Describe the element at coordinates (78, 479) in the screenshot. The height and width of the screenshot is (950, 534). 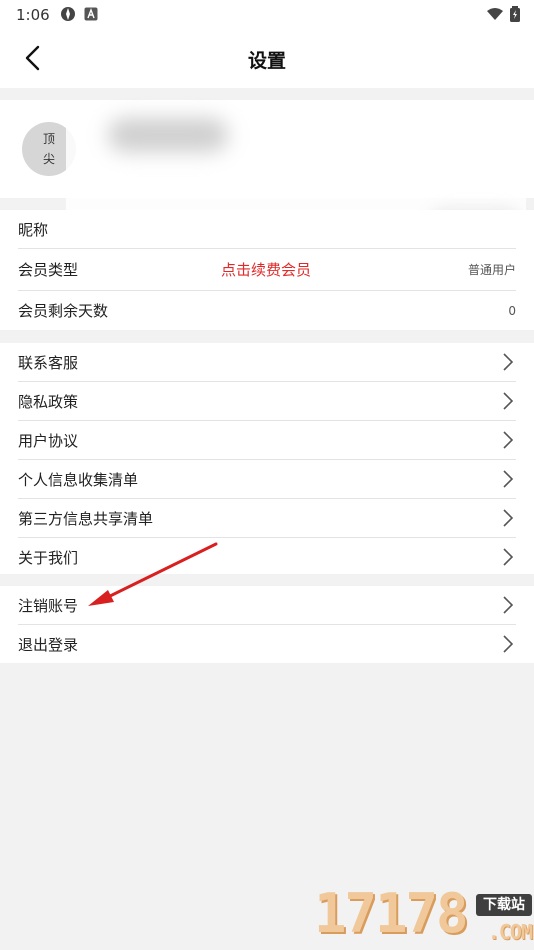
I see `row-label: 个人信息收集清单` at that location.